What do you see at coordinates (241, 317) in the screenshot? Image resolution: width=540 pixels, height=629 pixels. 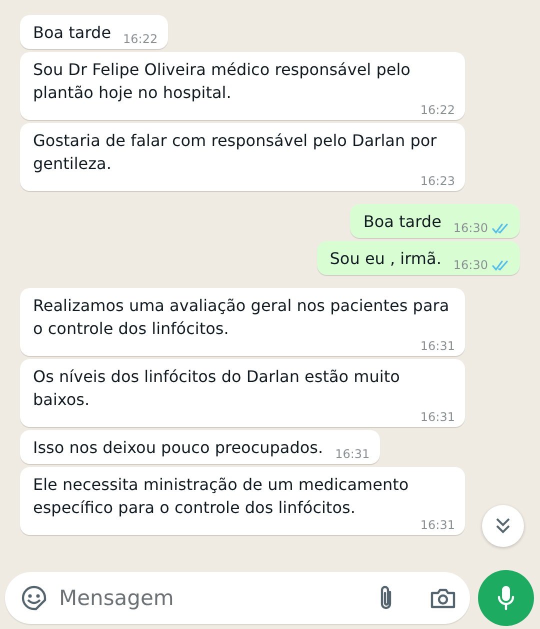 I see `message-text: Realizamos uma avaliação geral nos pacientes para o controle dos linfócitos.` at bounding box center [241, 317].